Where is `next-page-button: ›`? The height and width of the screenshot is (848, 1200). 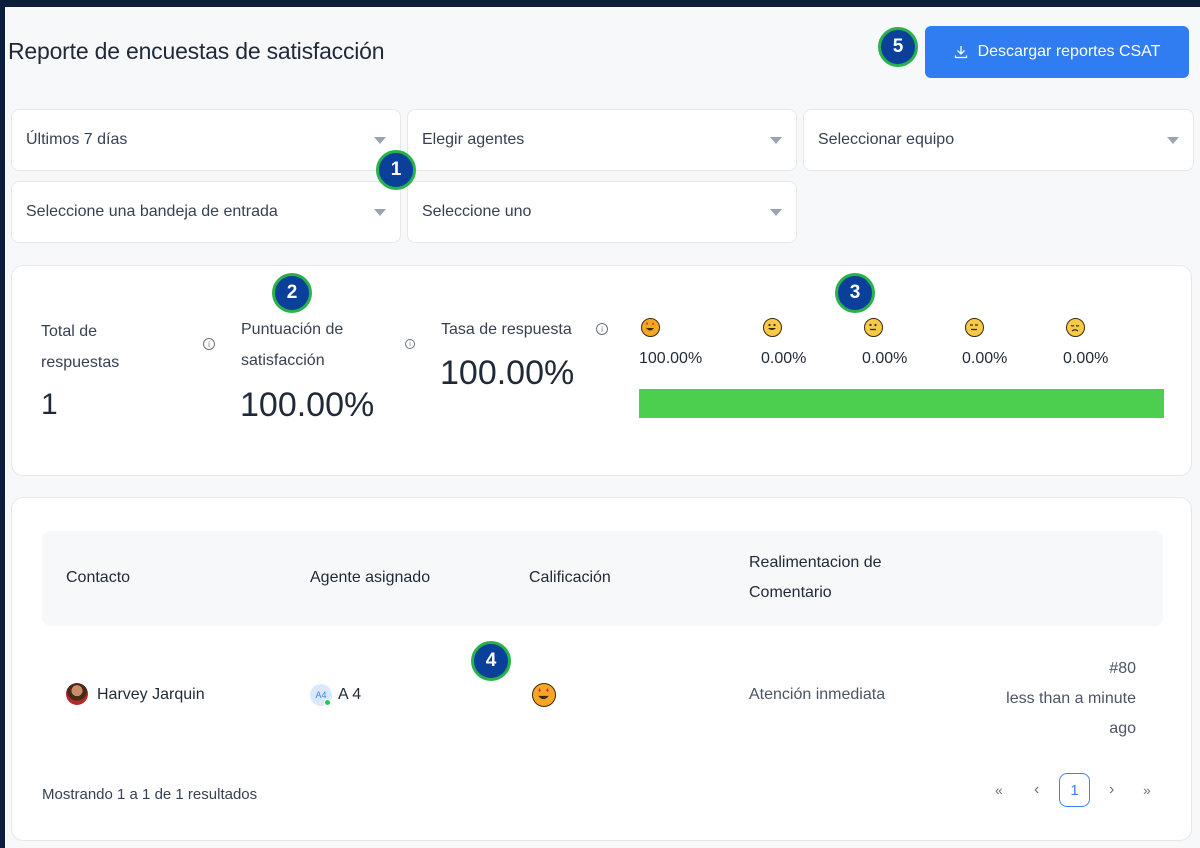
next-page-button: › is located at coordinates (1111, 790).